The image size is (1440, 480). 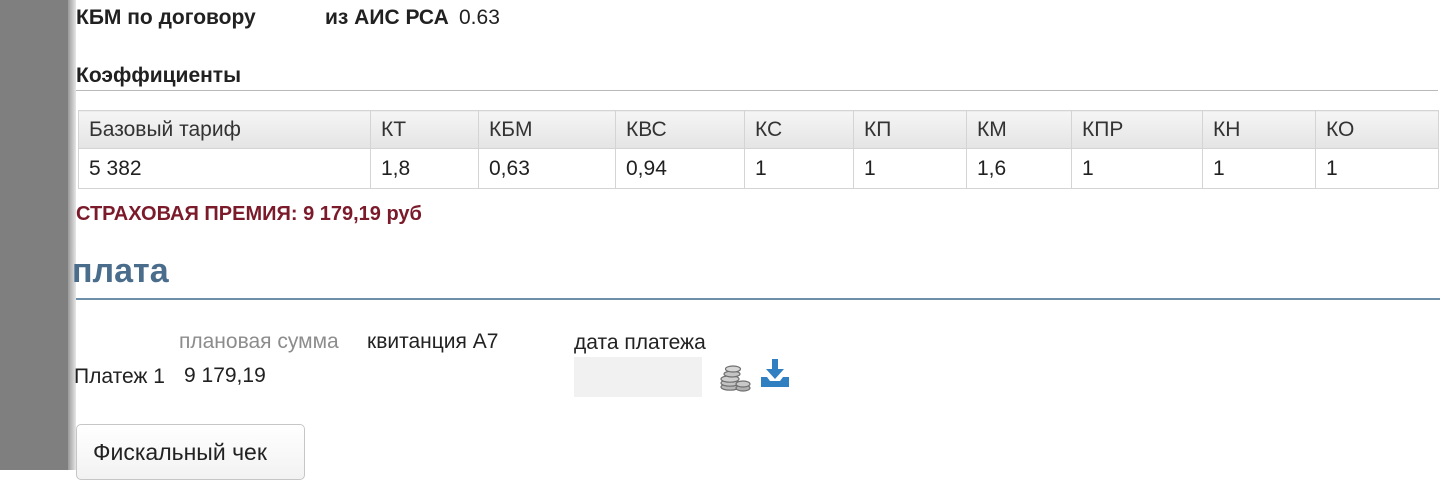 What do you see at coordinates (910, 168) in the screenshot?
I see `cell-kp: 1` at bounding box center [910, 168].